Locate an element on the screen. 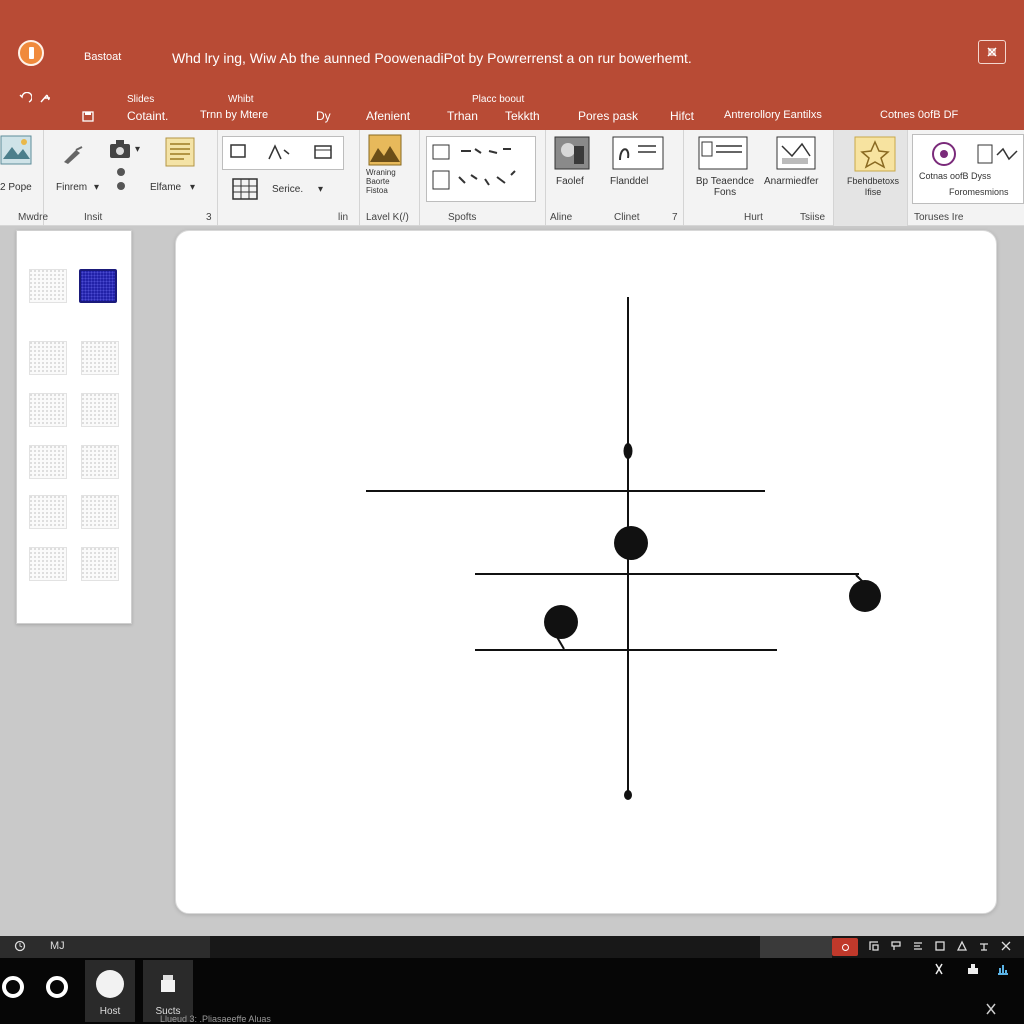  button-anarmiedfer: Anarmiedfer is located at coordinates (791, 181).